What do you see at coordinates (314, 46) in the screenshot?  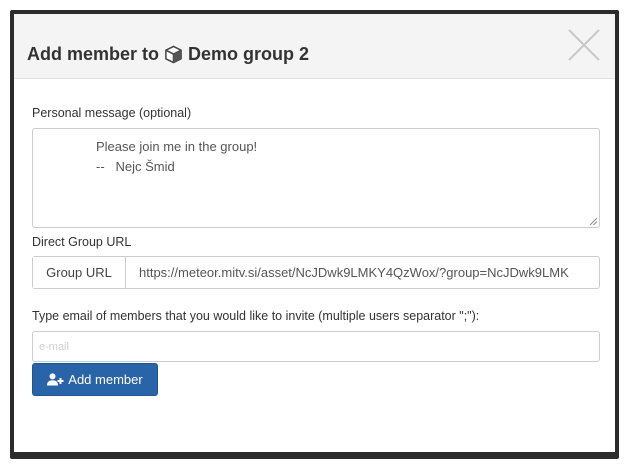 I see `modal-header: Add member to Demo group 2` at bounding box center [314, 46].